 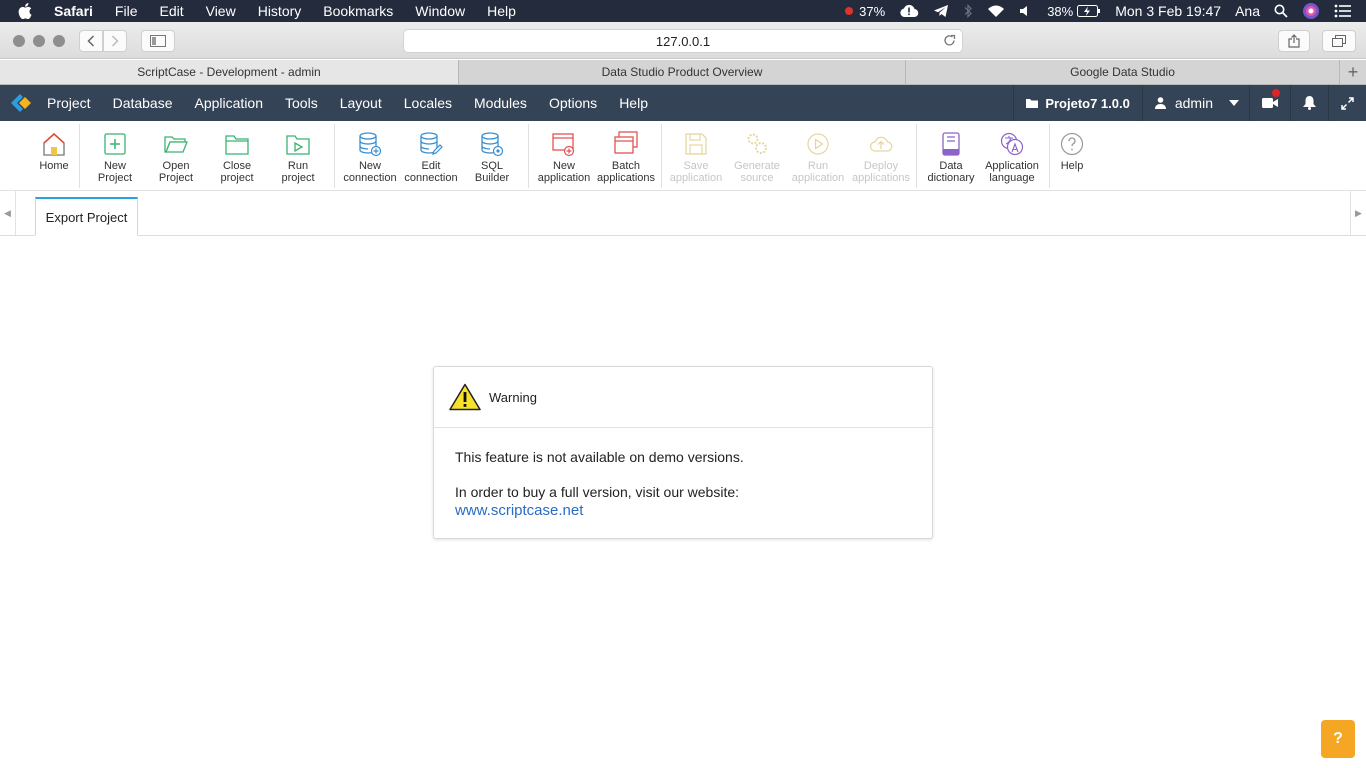 I want to click on scroll-tabs-right-button: ▶, so click(x=1358, y=213).